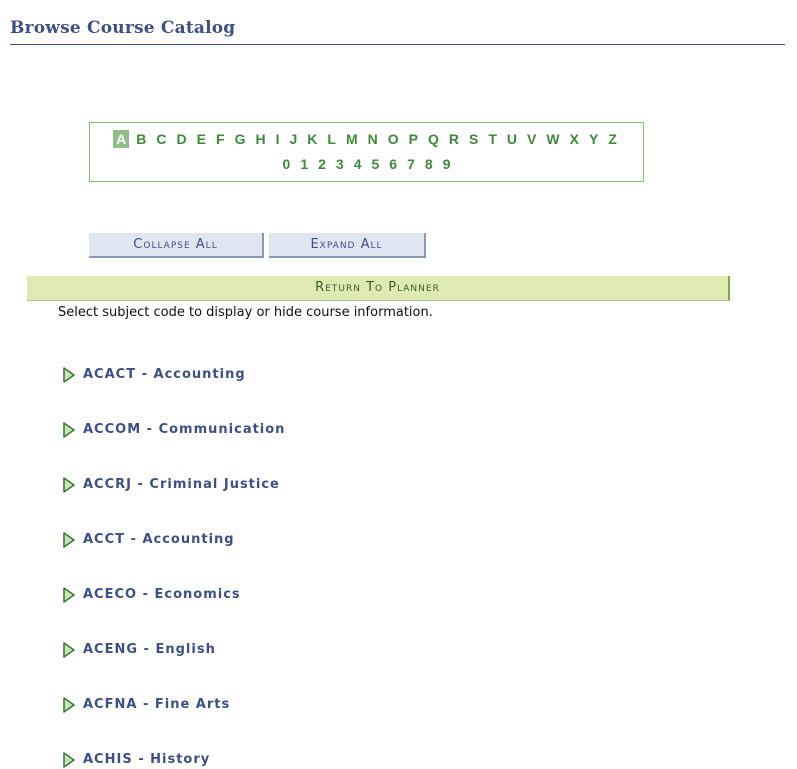 This screenshot has width=797, height=769. Describe the element at coordinates (413, 139) in the screenshot. I see `alphabet-link-p: P` at that location.